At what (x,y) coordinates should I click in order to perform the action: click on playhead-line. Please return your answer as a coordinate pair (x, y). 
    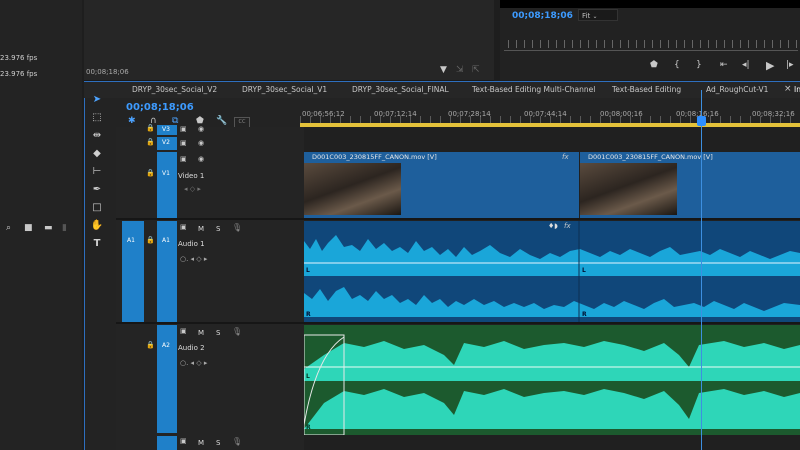
    Looking at the image, I should click on (701, 270).